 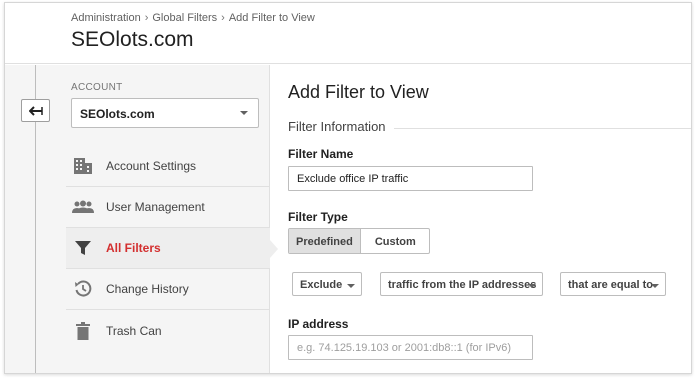 I want to click on history-icon, so click(x=83, y=289).